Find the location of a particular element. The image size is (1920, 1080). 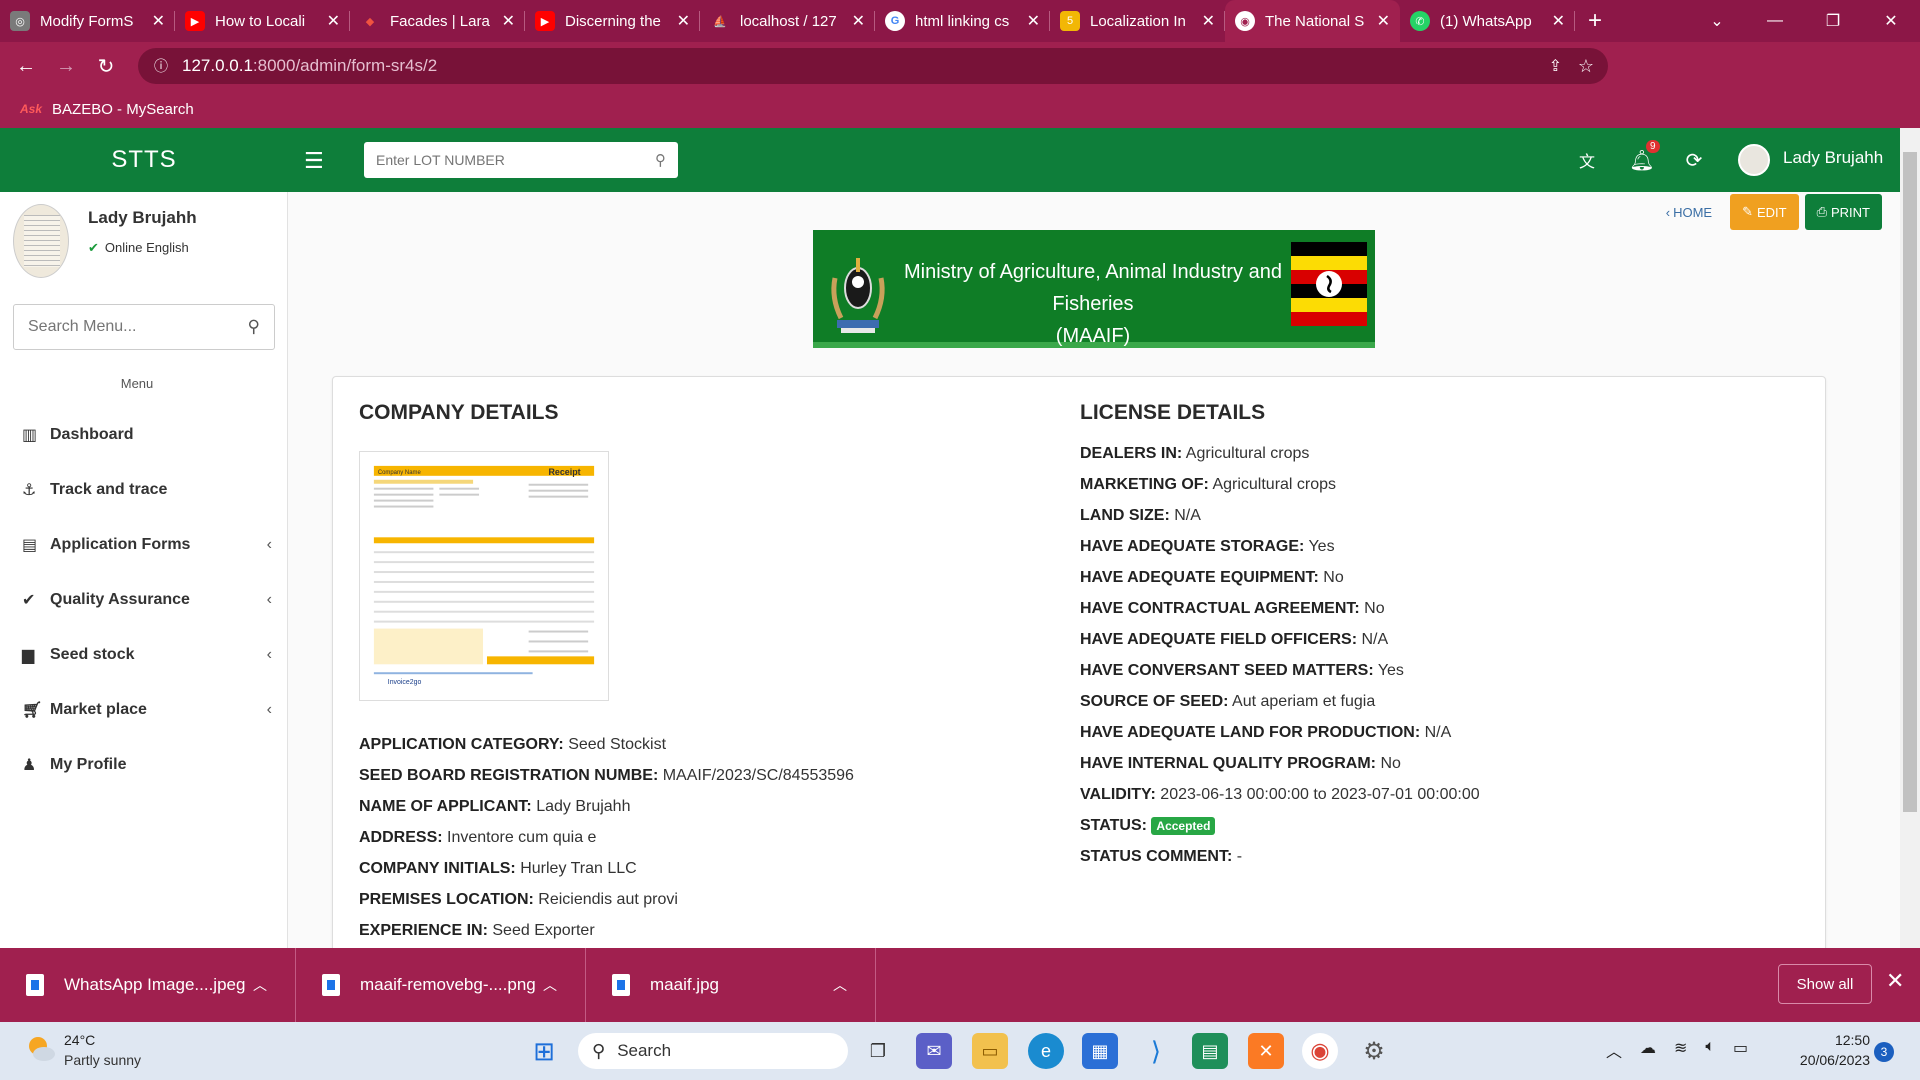

chat-icon: ✉ is located at coordinates (934, 1051).